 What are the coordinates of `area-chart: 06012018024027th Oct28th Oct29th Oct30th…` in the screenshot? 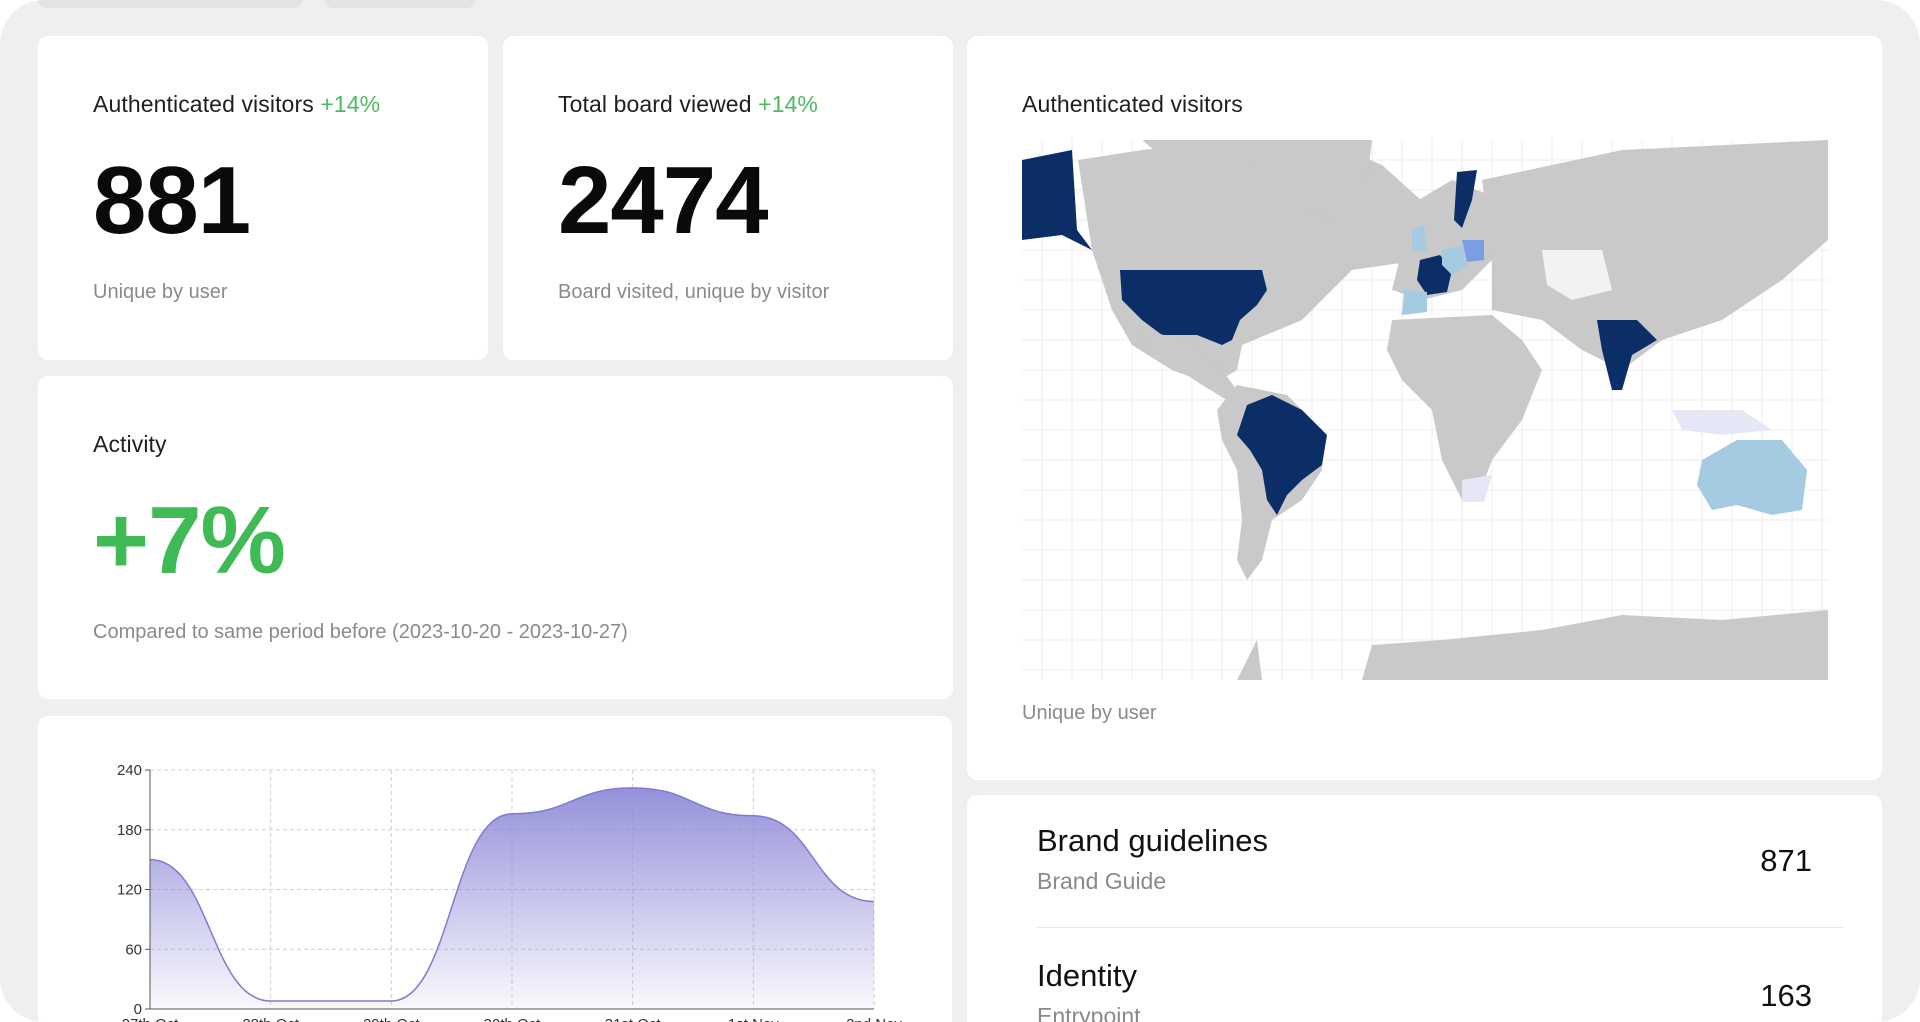 It's located at (509, 892).